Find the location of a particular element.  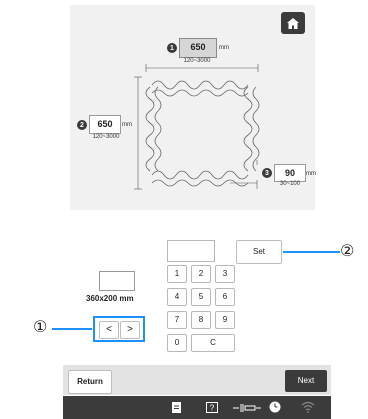

key-0: 0 is located at coordinates (177, 343).